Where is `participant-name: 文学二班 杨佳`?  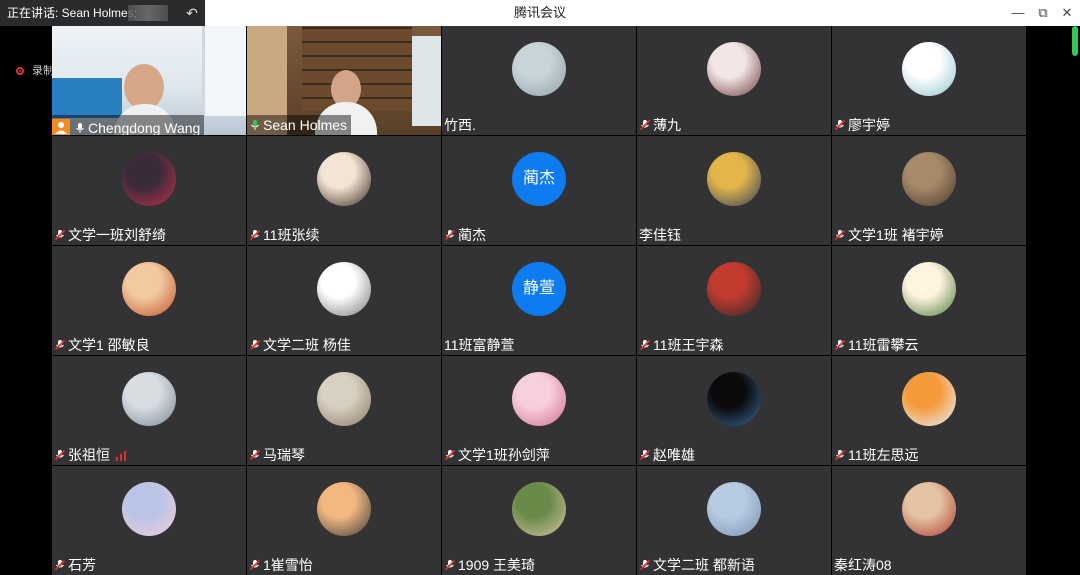
participant-name: 文学二班 杨佳 is located at coordinates (307, 345).